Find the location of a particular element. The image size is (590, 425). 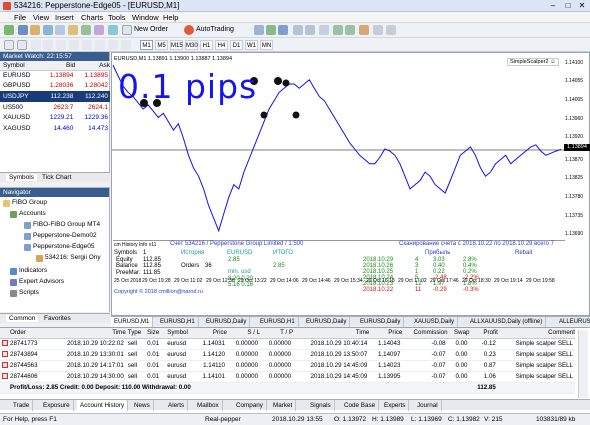

indicators-icon is located at coordinates (364, 30).